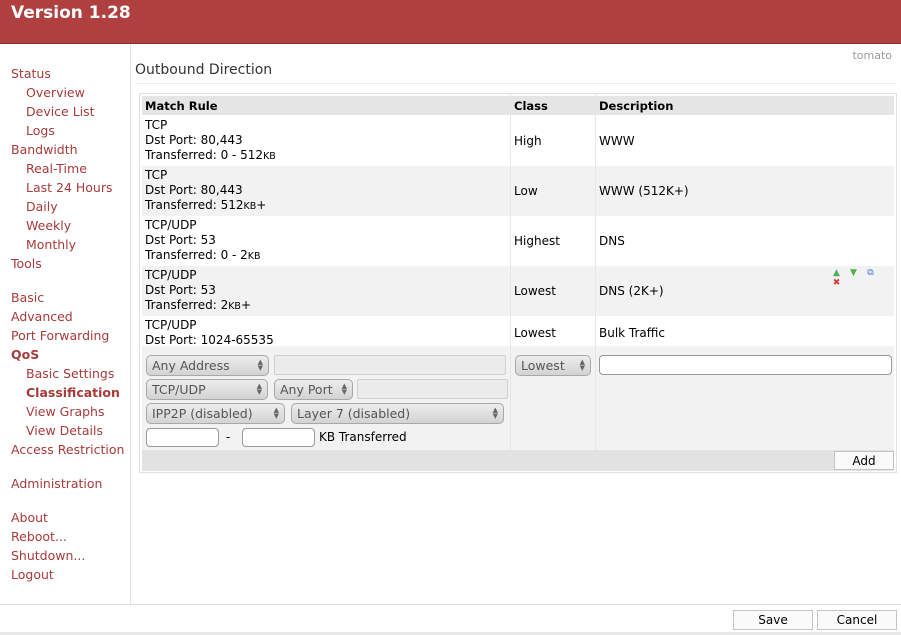 The image size is (901, 635). I want to click on app-header: Version 1.28, so click(450, 22).